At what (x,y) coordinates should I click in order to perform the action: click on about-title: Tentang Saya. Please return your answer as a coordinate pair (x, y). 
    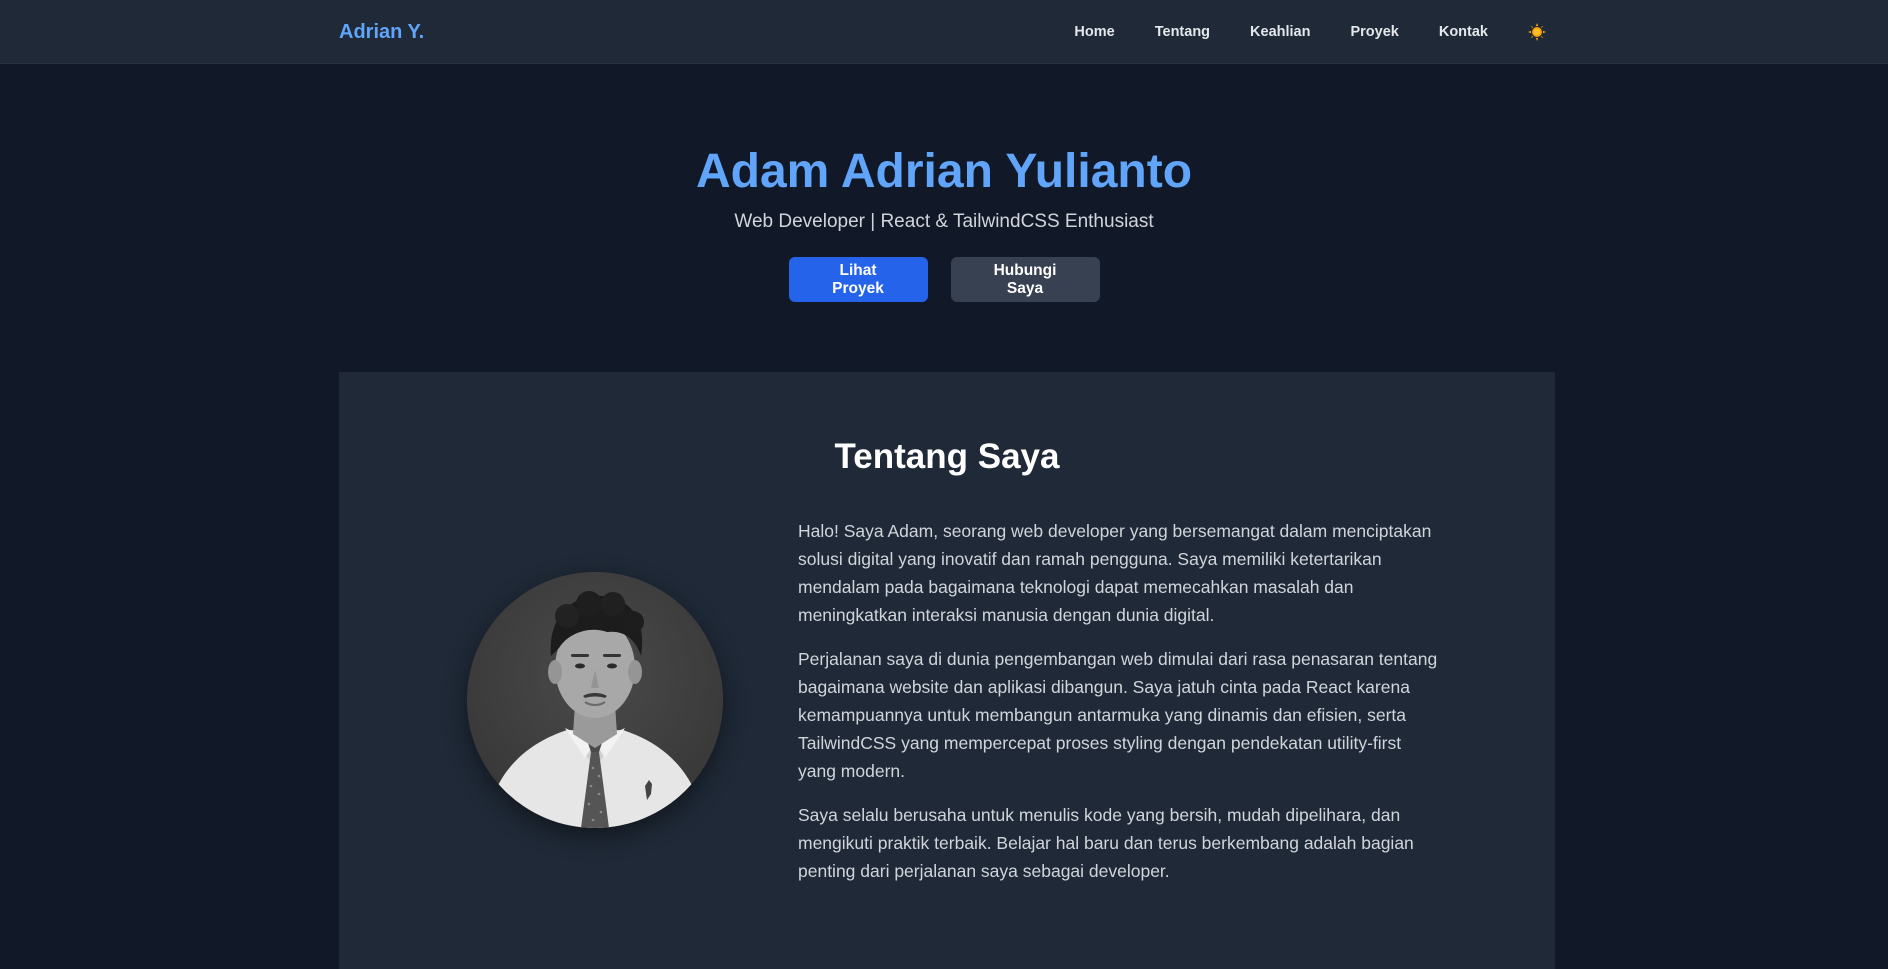
    Looking at the image, I should click on (947, 456).